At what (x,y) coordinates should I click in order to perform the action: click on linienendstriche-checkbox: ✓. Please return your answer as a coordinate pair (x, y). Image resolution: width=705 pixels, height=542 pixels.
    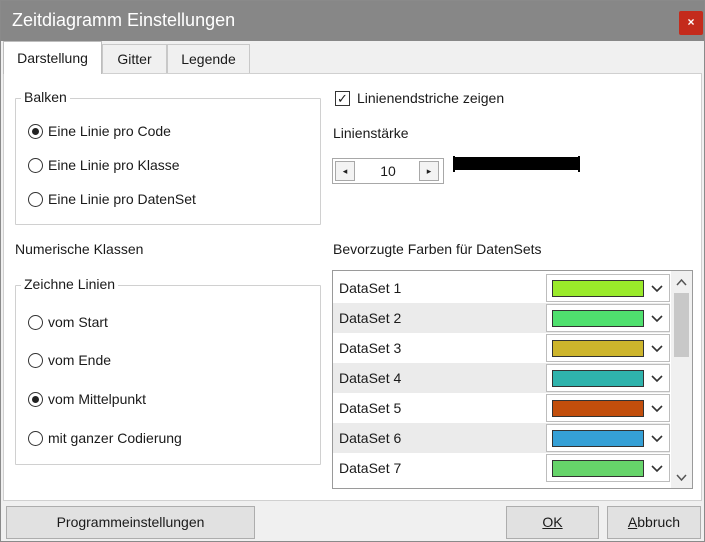
    Looking at the image, I should click on (342, 98).